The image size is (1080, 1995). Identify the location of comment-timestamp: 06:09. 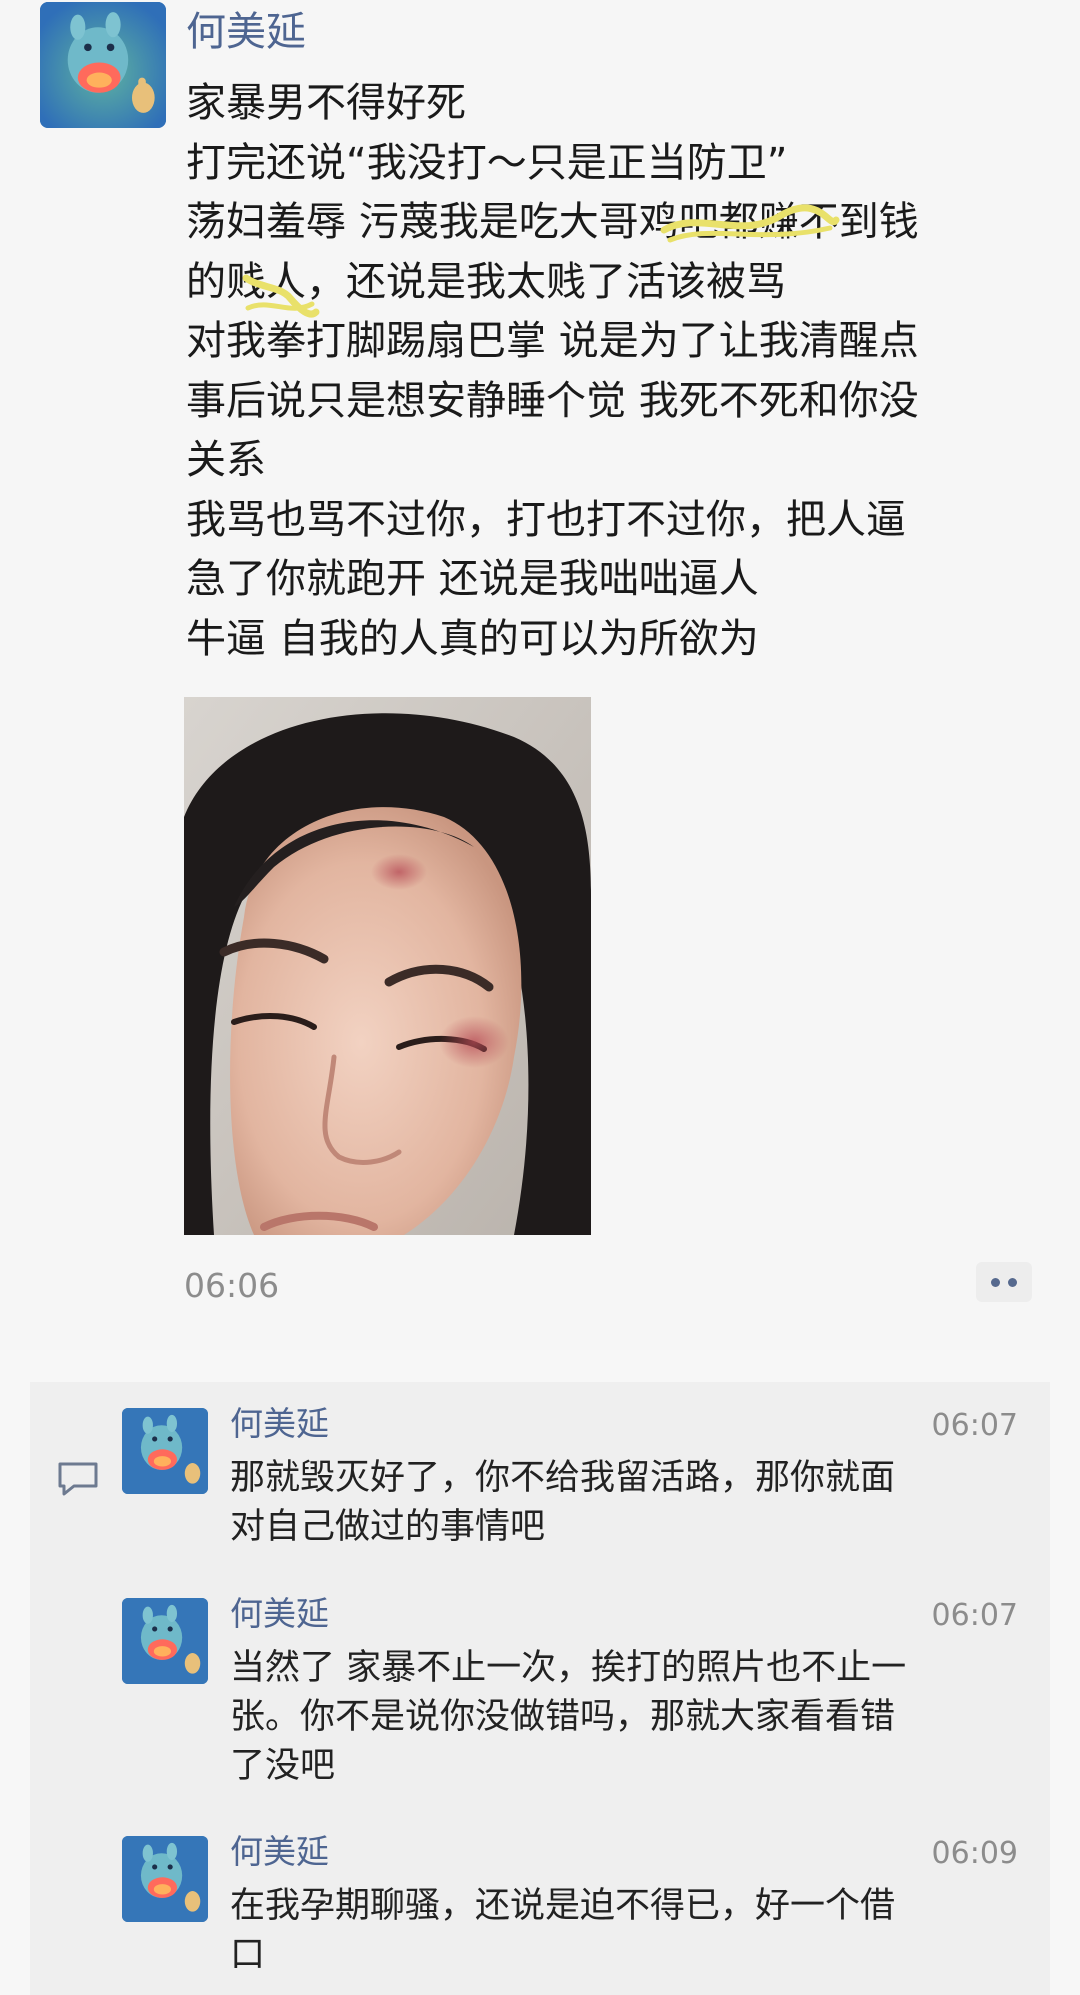
(974, 1853).